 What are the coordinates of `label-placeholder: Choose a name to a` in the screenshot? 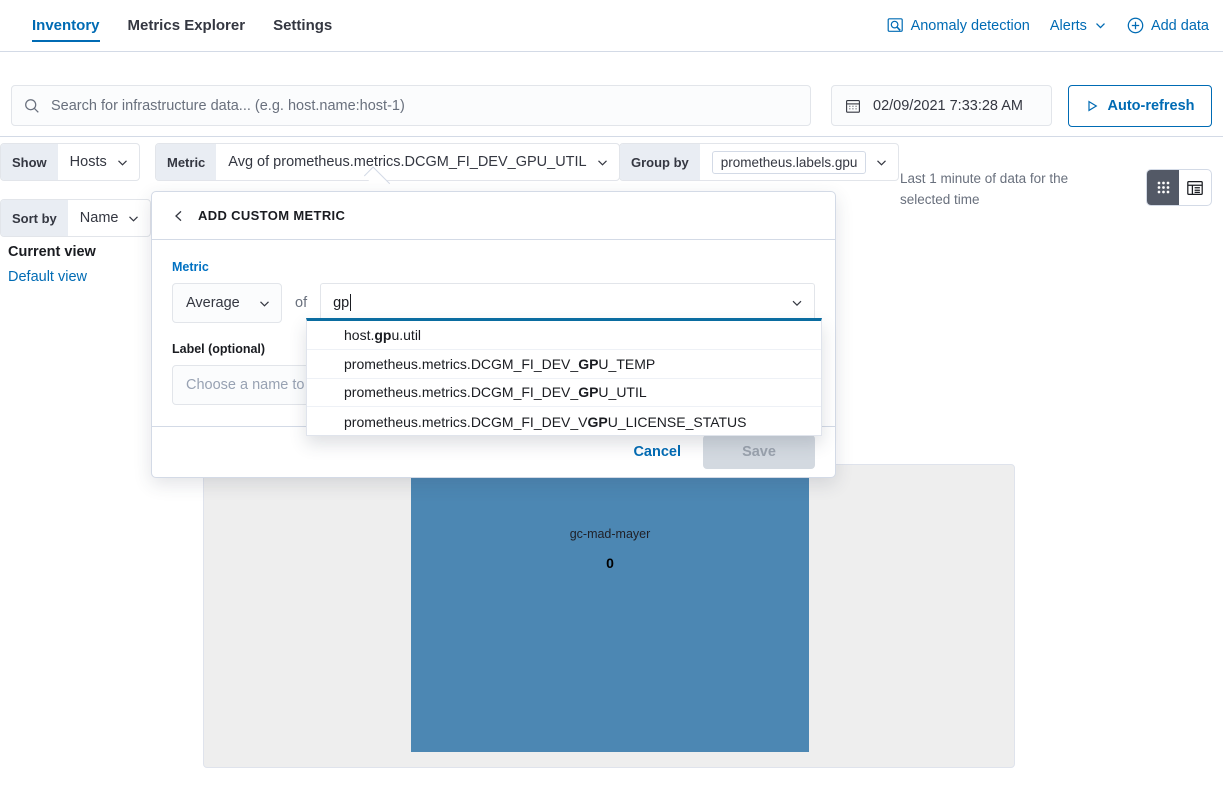 It's located at (251, 385).